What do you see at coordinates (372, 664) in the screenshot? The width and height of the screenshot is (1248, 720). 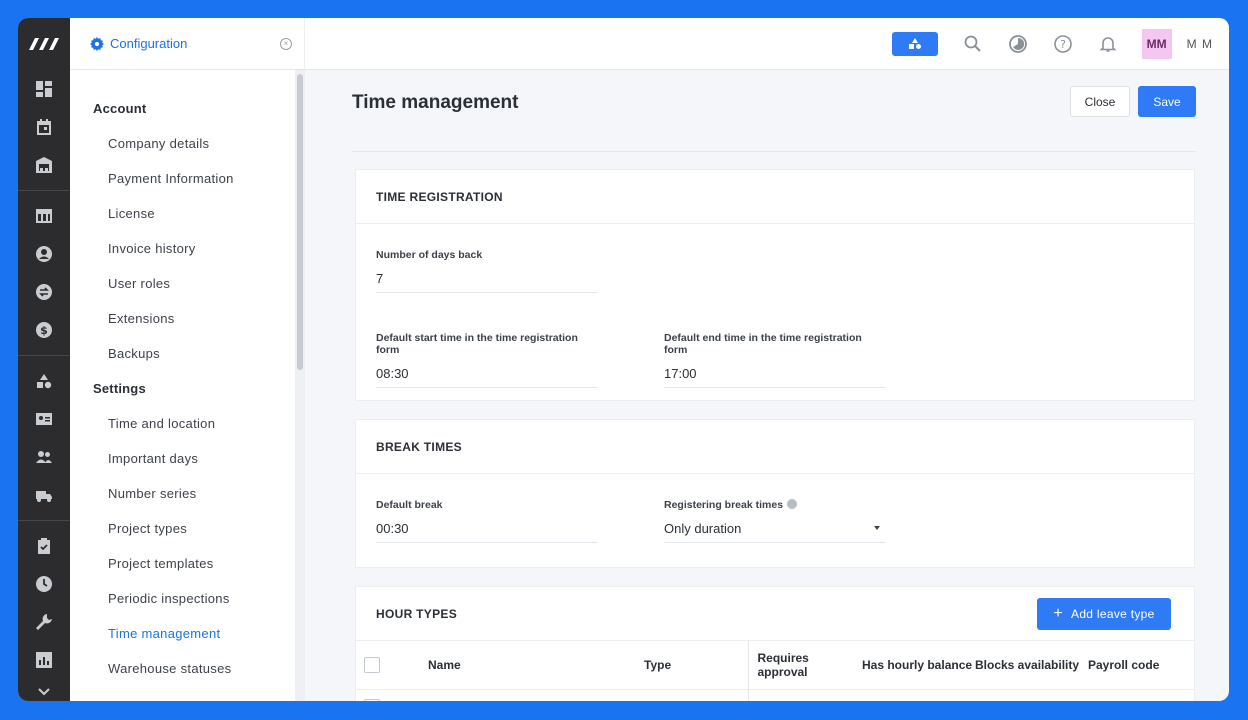 I see `select-all-checkbox` at bounding box center [372, 664].